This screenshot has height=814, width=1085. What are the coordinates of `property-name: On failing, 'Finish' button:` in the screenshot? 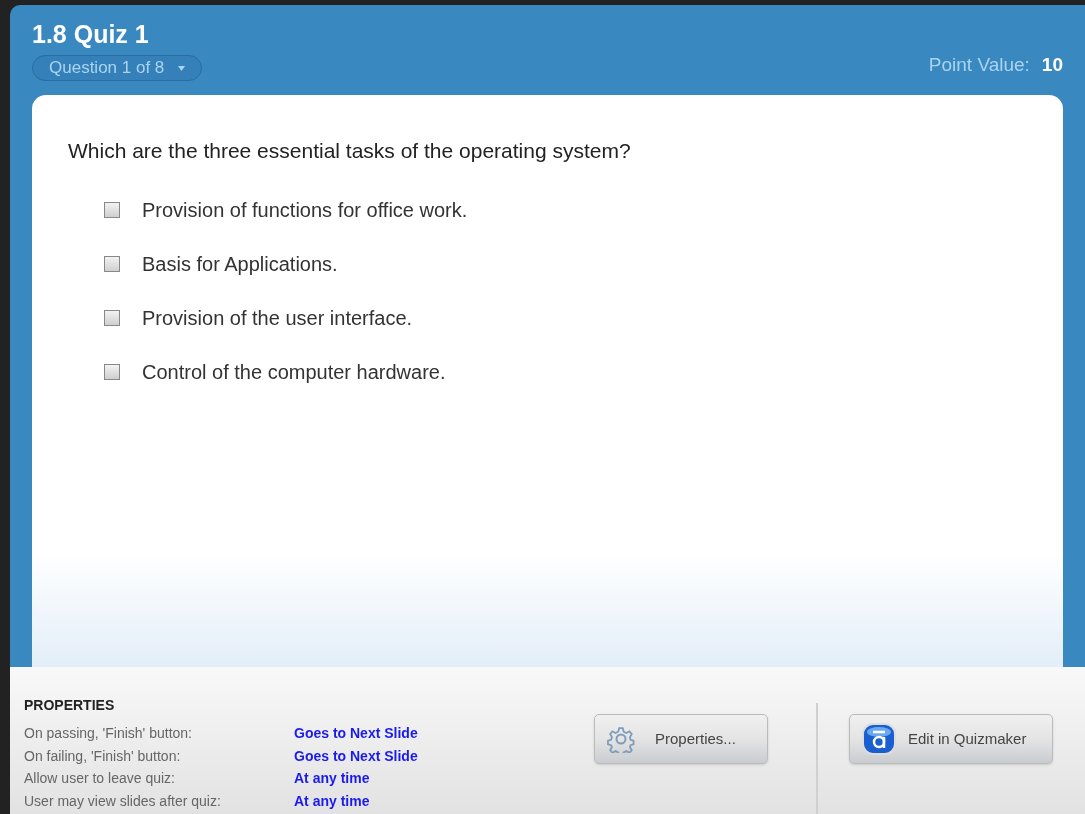 It's located at (103, 756).